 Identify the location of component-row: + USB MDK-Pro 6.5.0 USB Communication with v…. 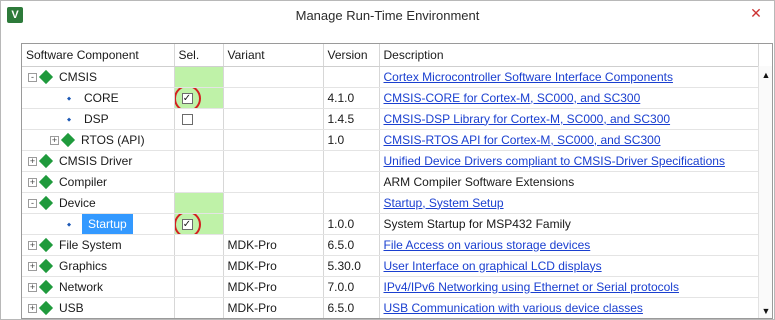
(390, 307).